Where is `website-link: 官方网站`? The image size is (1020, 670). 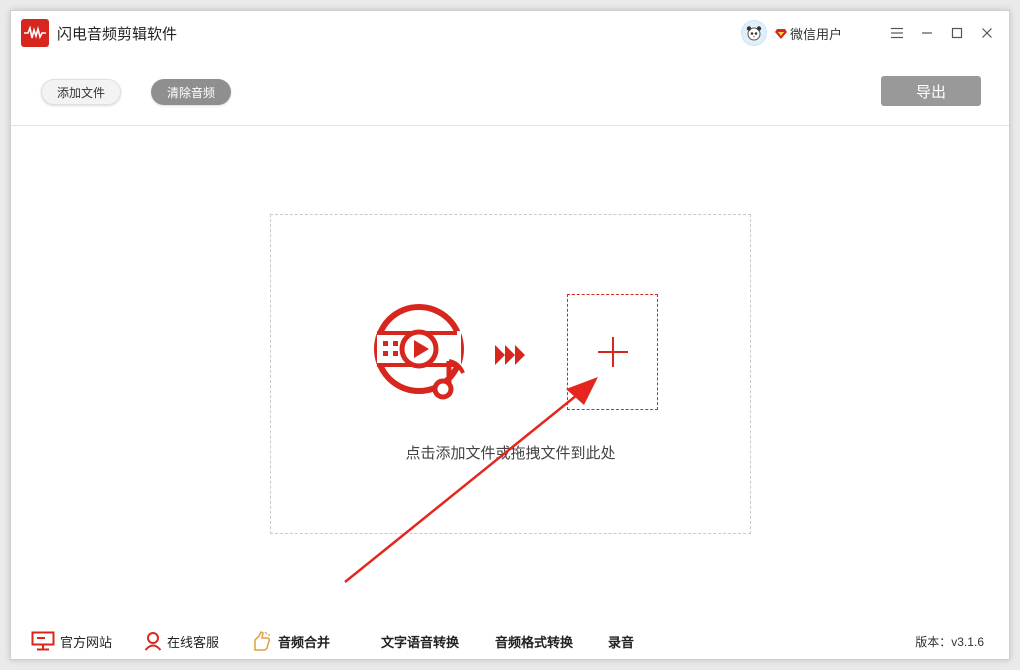
website-link: 官方网站 is located at coordinates (71, 641).